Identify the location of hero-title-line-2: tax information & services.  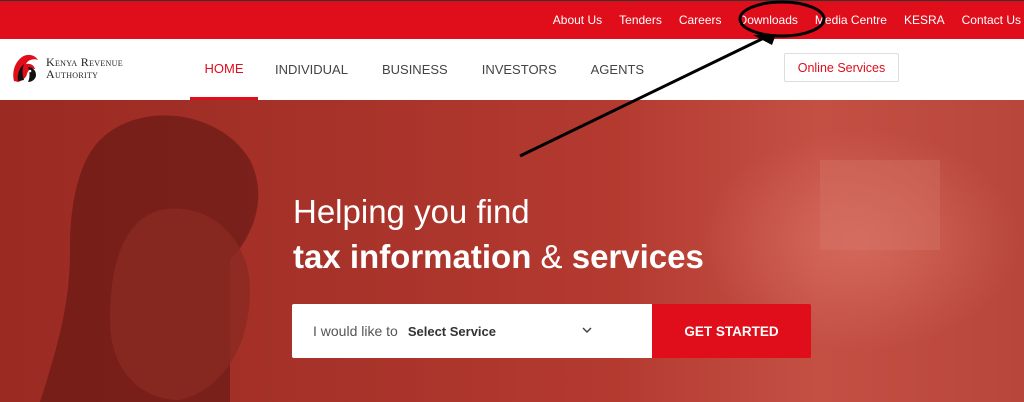
(498, 257).